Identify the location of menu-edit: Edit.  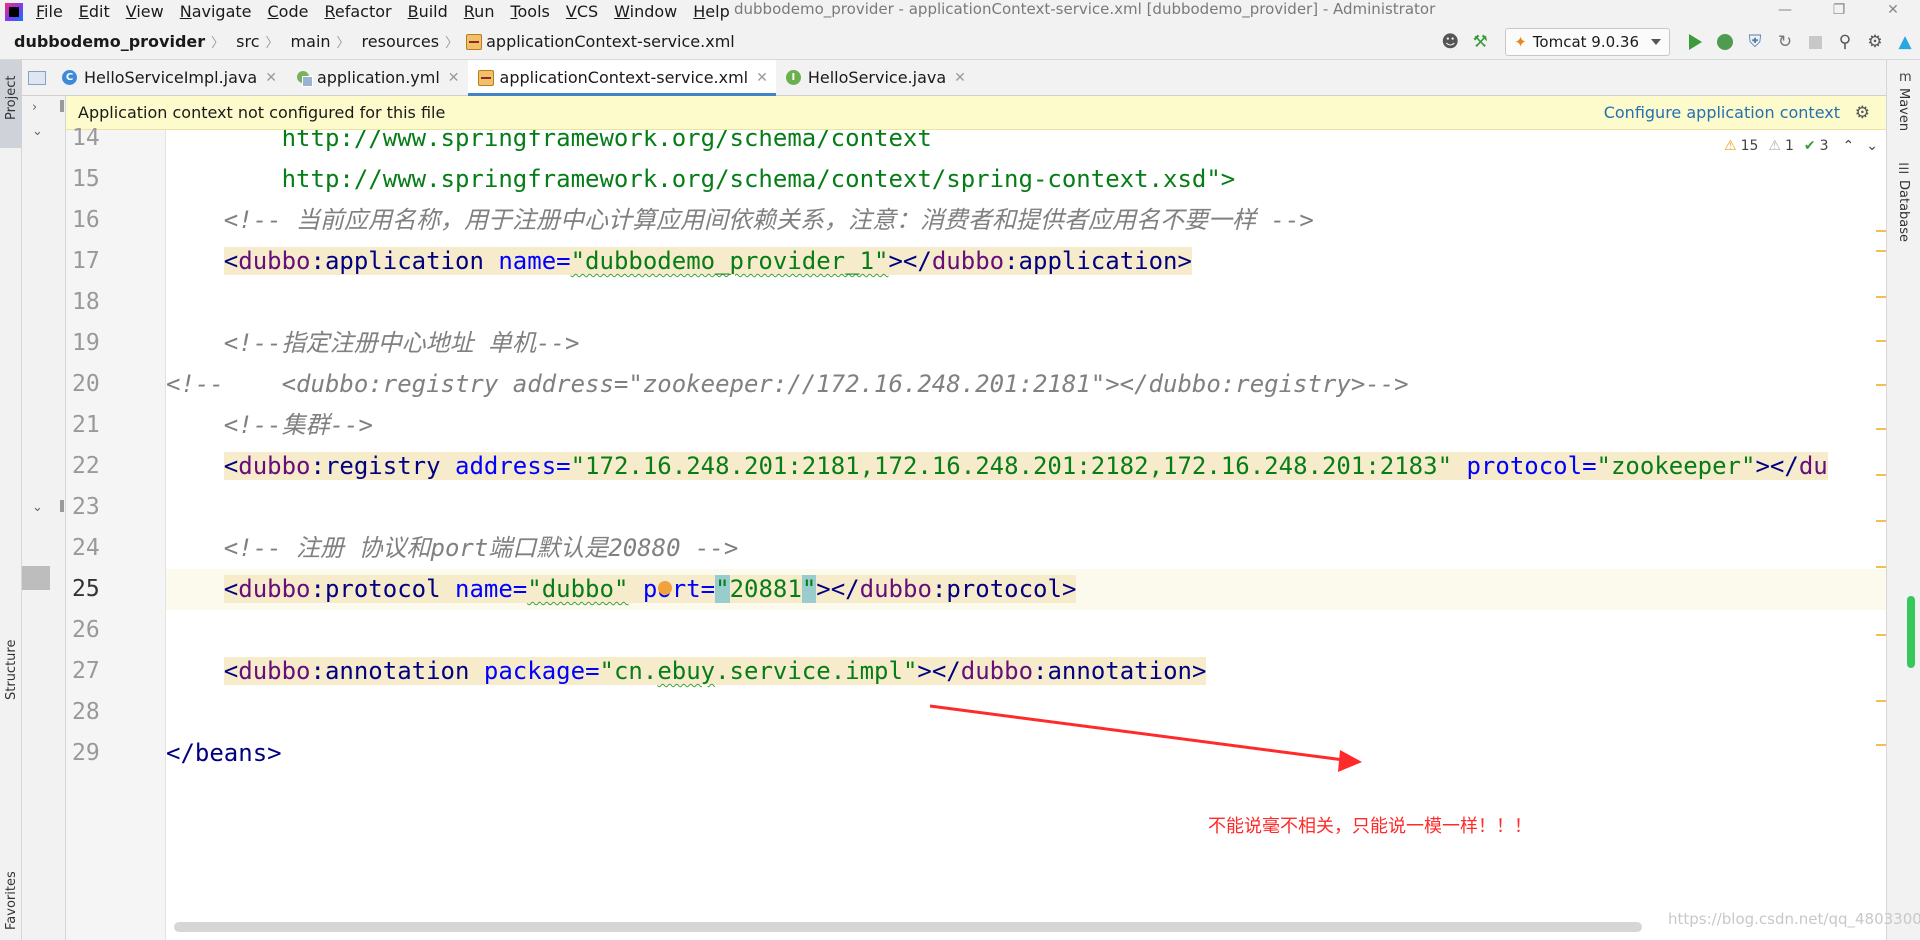
(94, 12).